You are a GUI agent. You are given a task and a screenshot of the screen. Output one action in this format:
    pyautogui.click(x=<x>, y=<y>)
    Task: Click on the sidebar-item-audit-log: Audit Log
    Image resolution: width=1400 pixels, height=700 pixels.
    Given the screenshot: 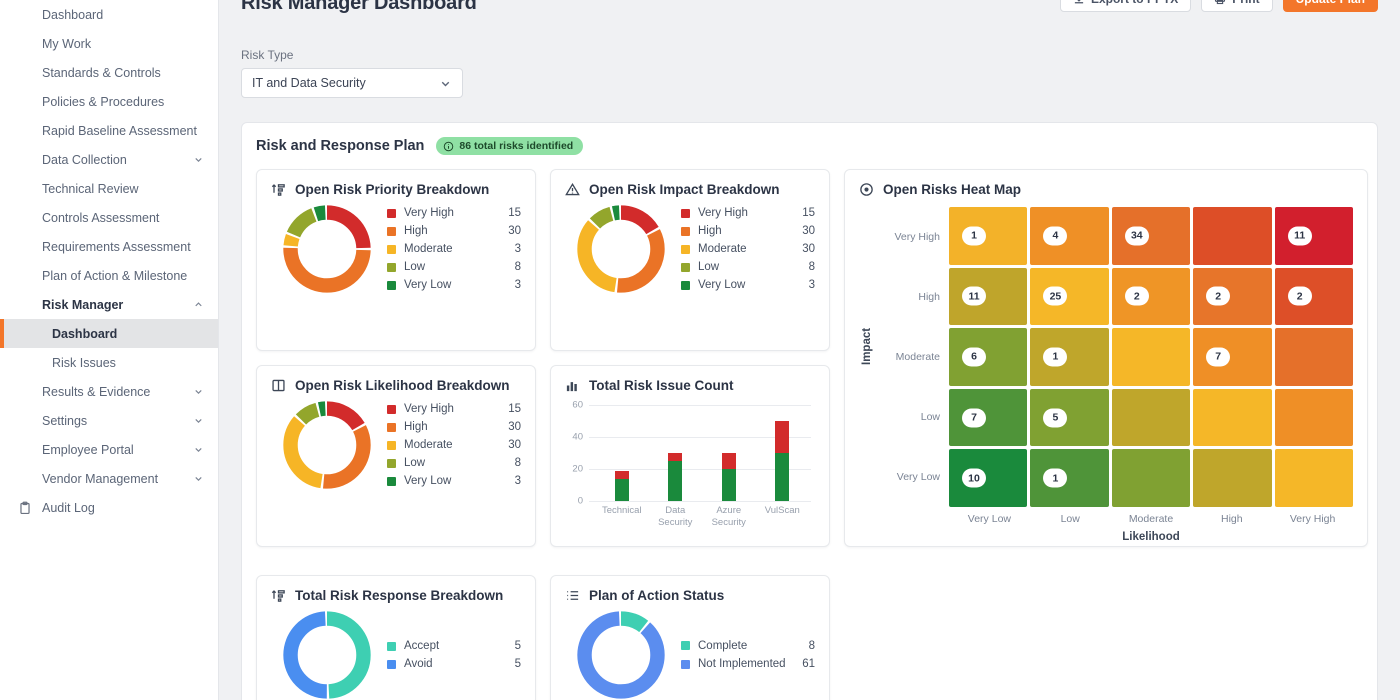 What is the action you would take?
    pyautogui.click(x=109, y=507)
    